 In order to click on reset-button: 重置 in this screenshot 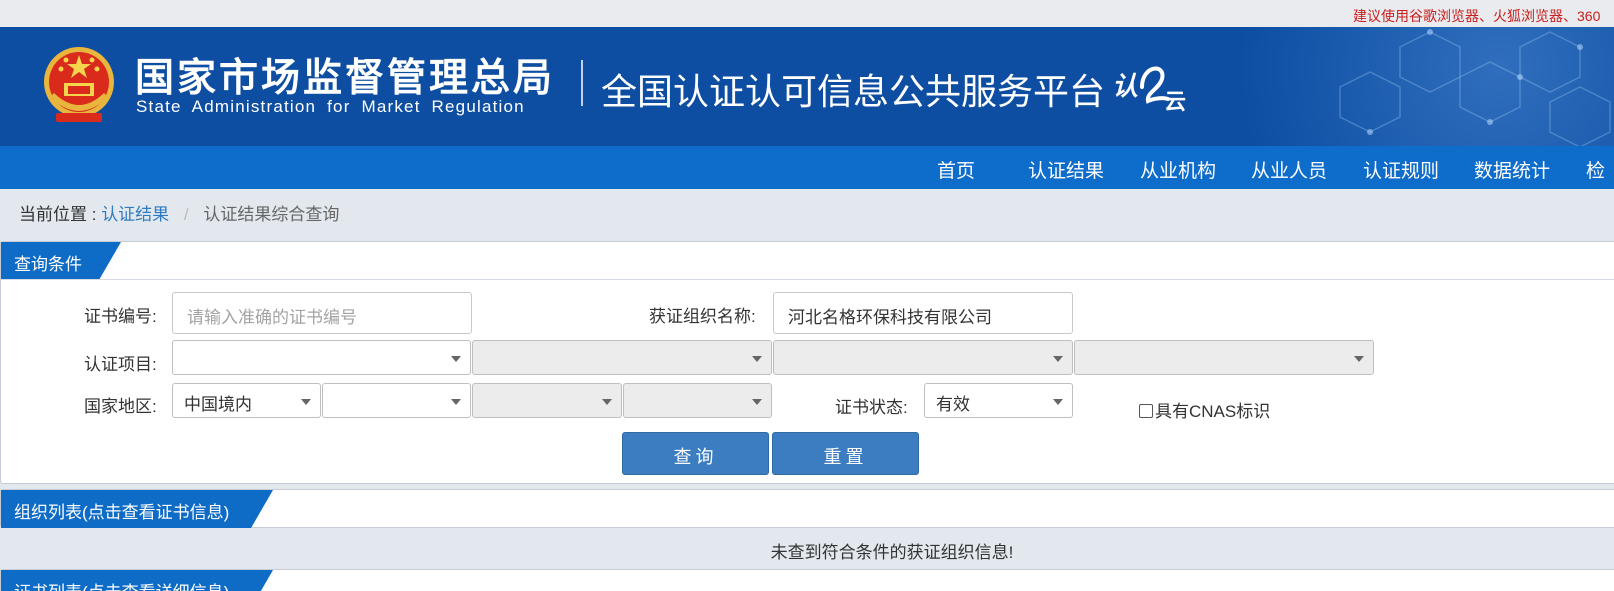, I will do `click(845, 453)`.